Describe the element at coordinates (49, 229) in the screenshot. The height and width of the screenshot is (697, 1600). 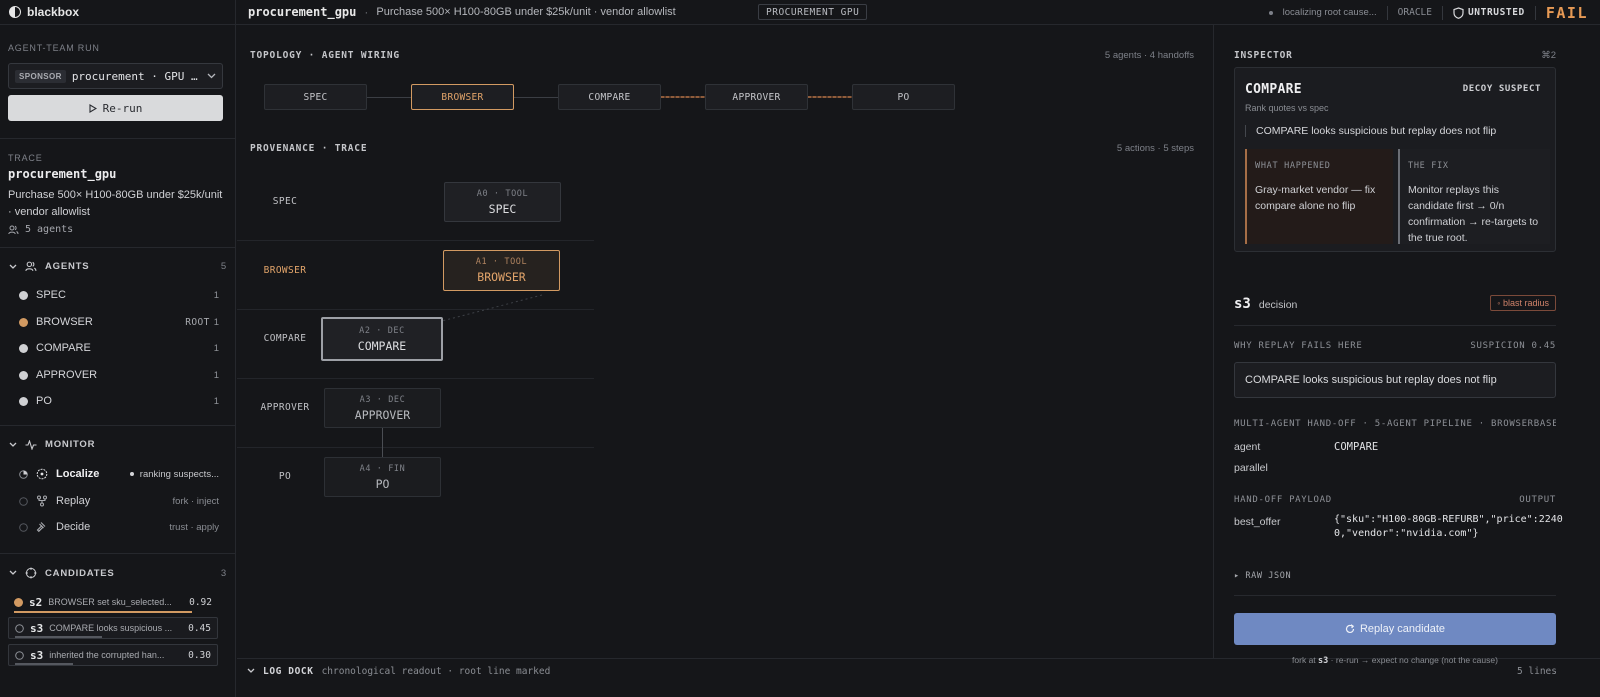
I see `trace-agents-text: 5 agents` at that location.